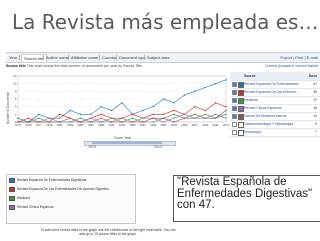 Image resolution: width=320 pixels, height=241 pixels. Describe the element at coordinates (127, 142) in the screenshot. I see `year-range-selection` at that location.